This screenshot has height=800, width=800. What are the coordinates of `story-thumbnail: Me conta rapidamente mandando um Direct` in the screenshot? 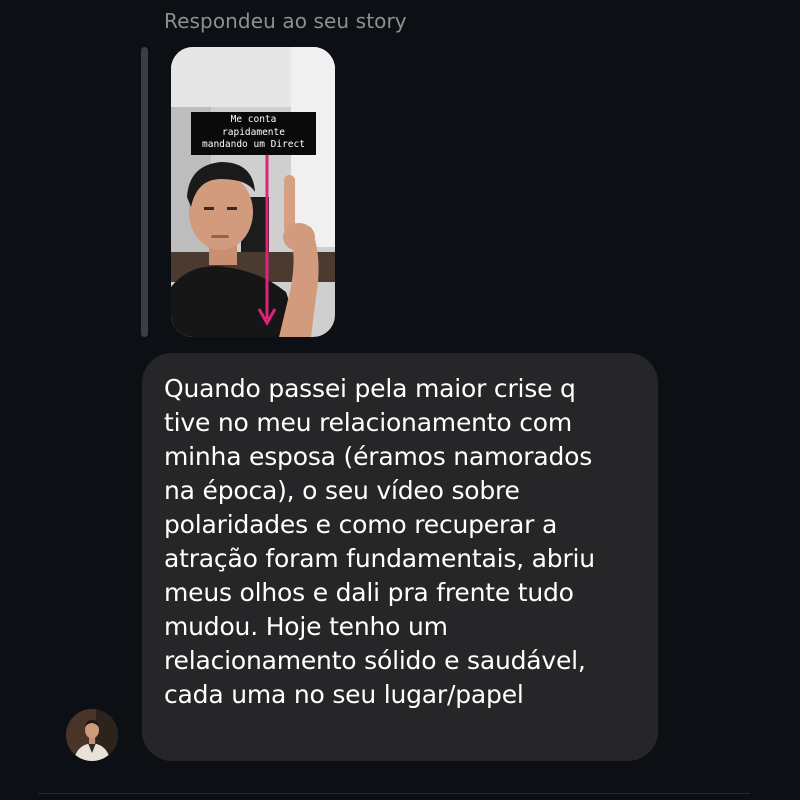 It's located at (253, 192).